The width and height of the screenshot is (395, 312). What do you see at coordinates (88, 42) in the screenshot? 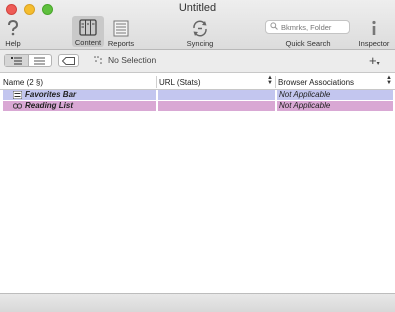
I see `content-label: Content` at bounding box center [88, 42].